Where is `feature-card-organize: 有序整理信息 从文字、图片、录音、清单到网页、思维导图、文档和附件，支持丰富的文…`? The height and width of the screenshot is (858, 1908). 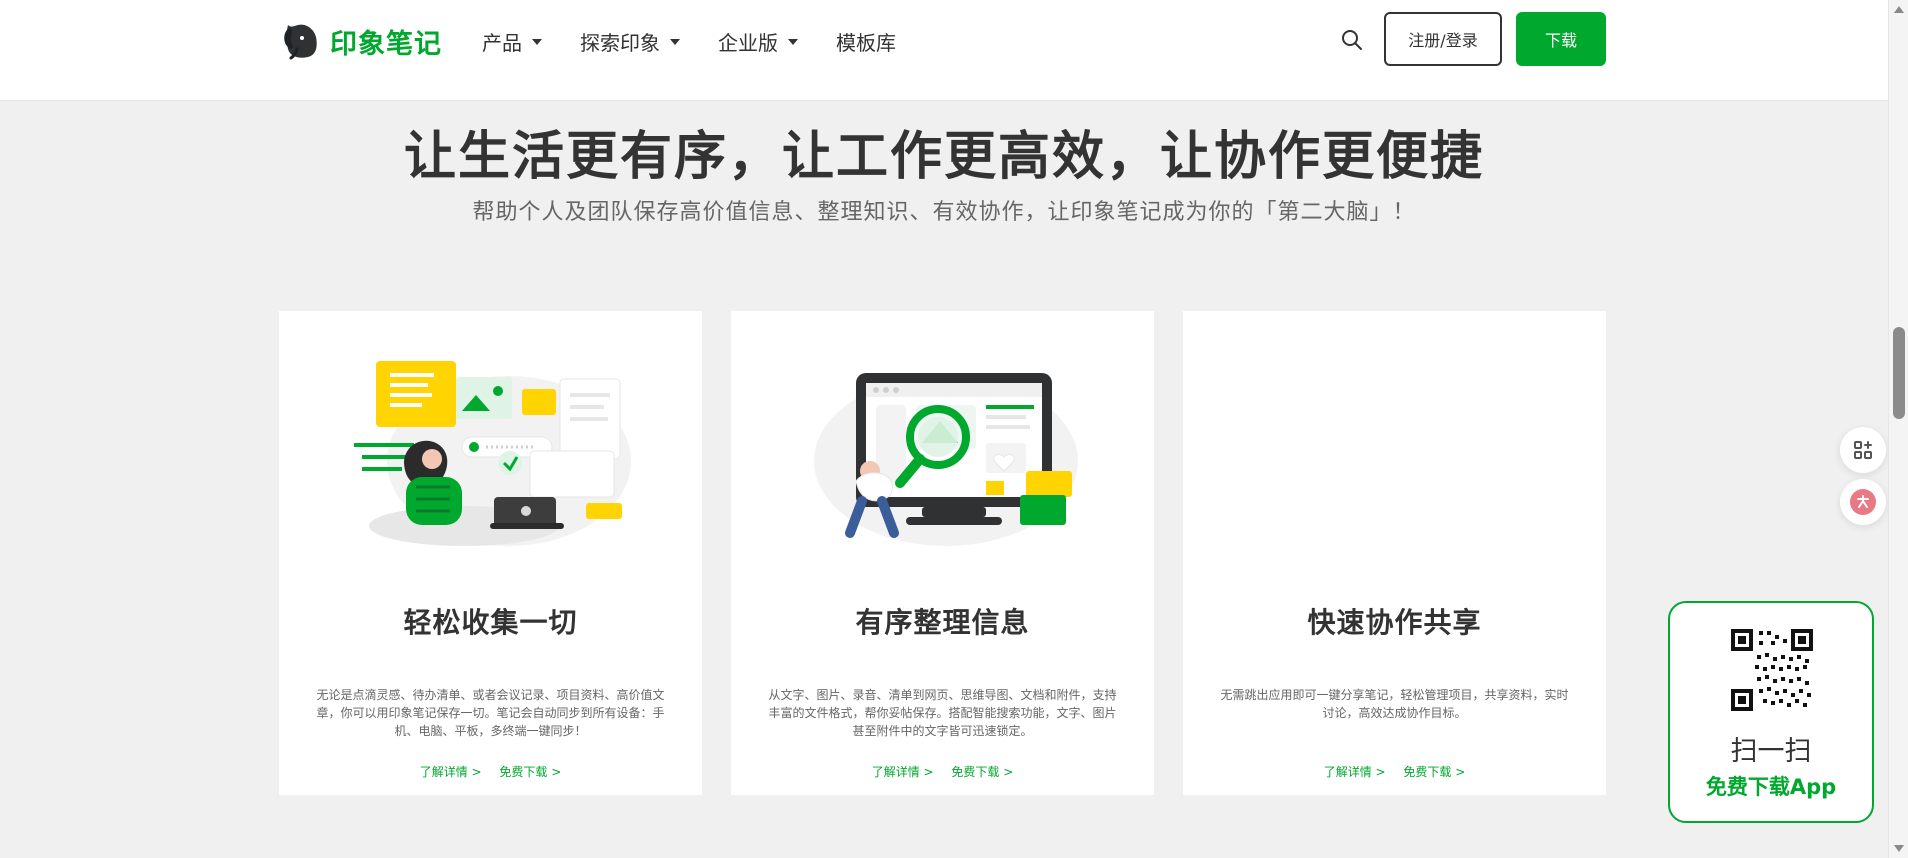
feature-card-organize: 有序整理信息 从文字、图片、录音、清单到网页、思维导图、文档和附件，支持丰富的文… is located at coordinates (942, 553).